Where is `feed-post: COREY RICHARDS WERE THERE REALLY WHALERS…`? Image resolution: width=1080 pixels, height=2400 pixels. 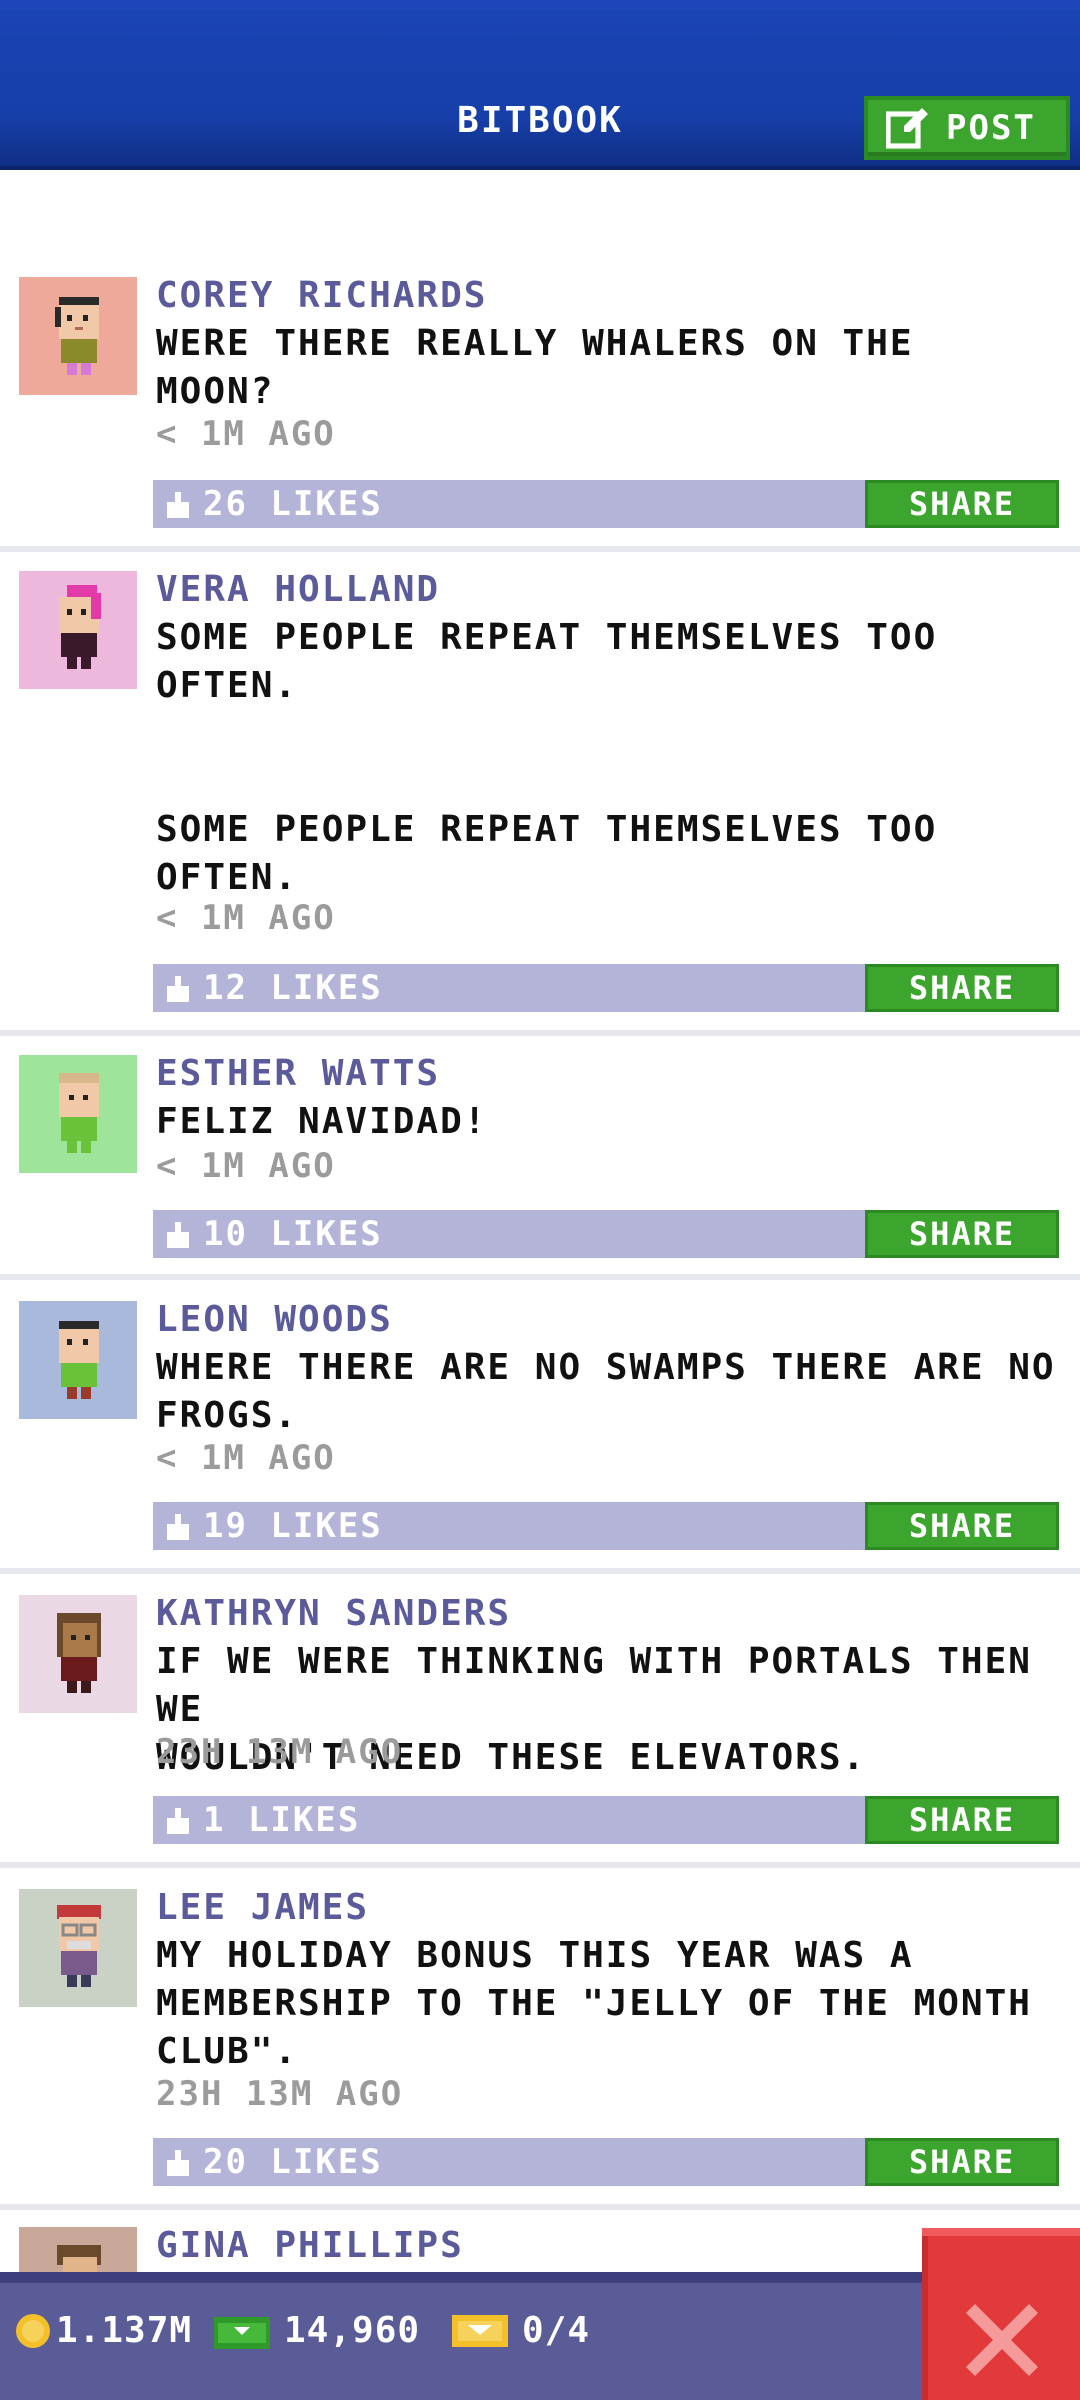
feed-post: COREY RICHARDS WERE THERE REALLY WHALERS… is located at coordinates (540, 413).